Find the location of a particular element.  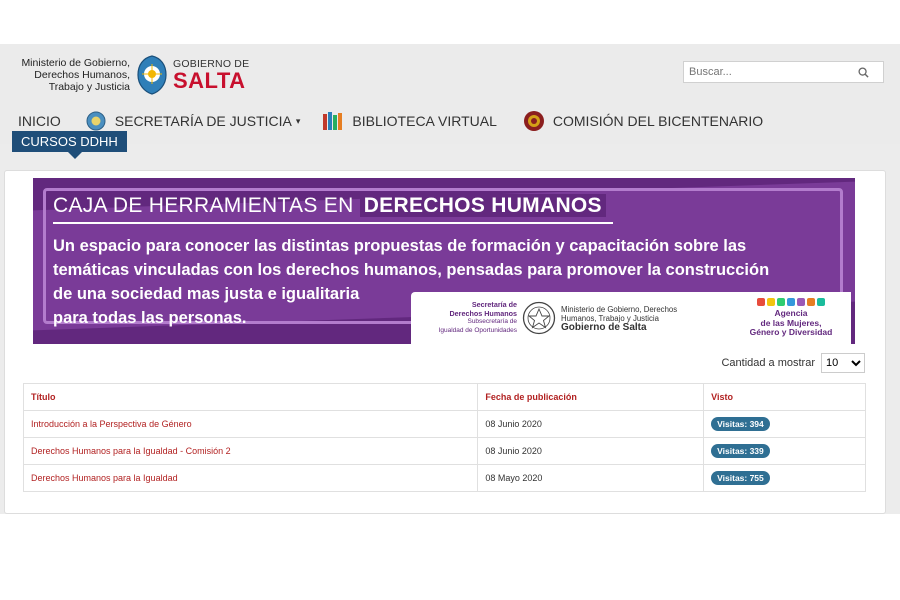

salta-shield-icon is located at coordinates (152, 75).